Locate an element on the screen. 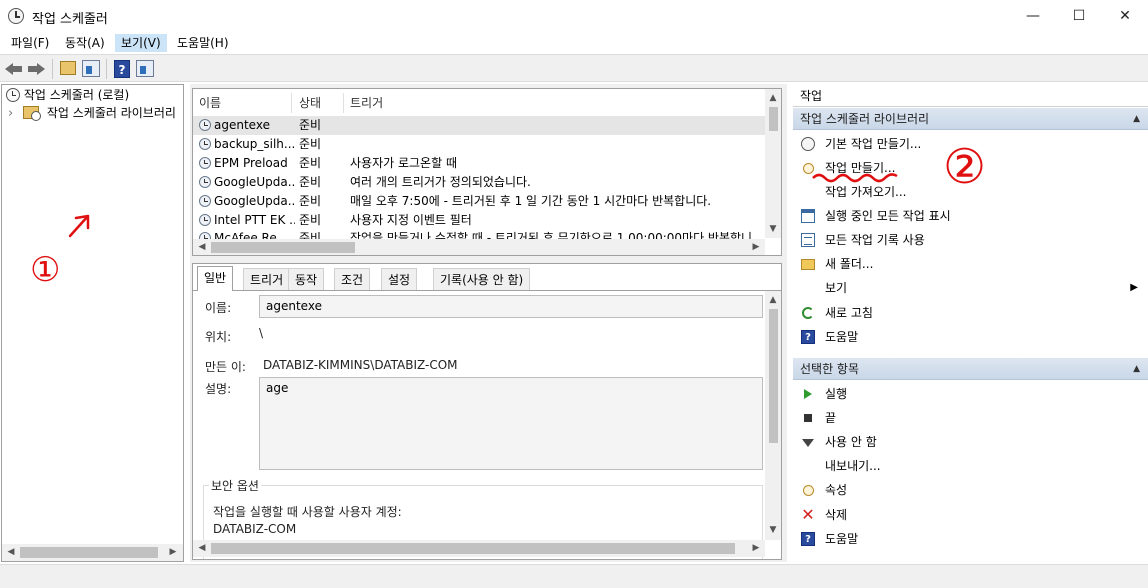  task-scheduler-app-icon is located at coordinates (16, 16).